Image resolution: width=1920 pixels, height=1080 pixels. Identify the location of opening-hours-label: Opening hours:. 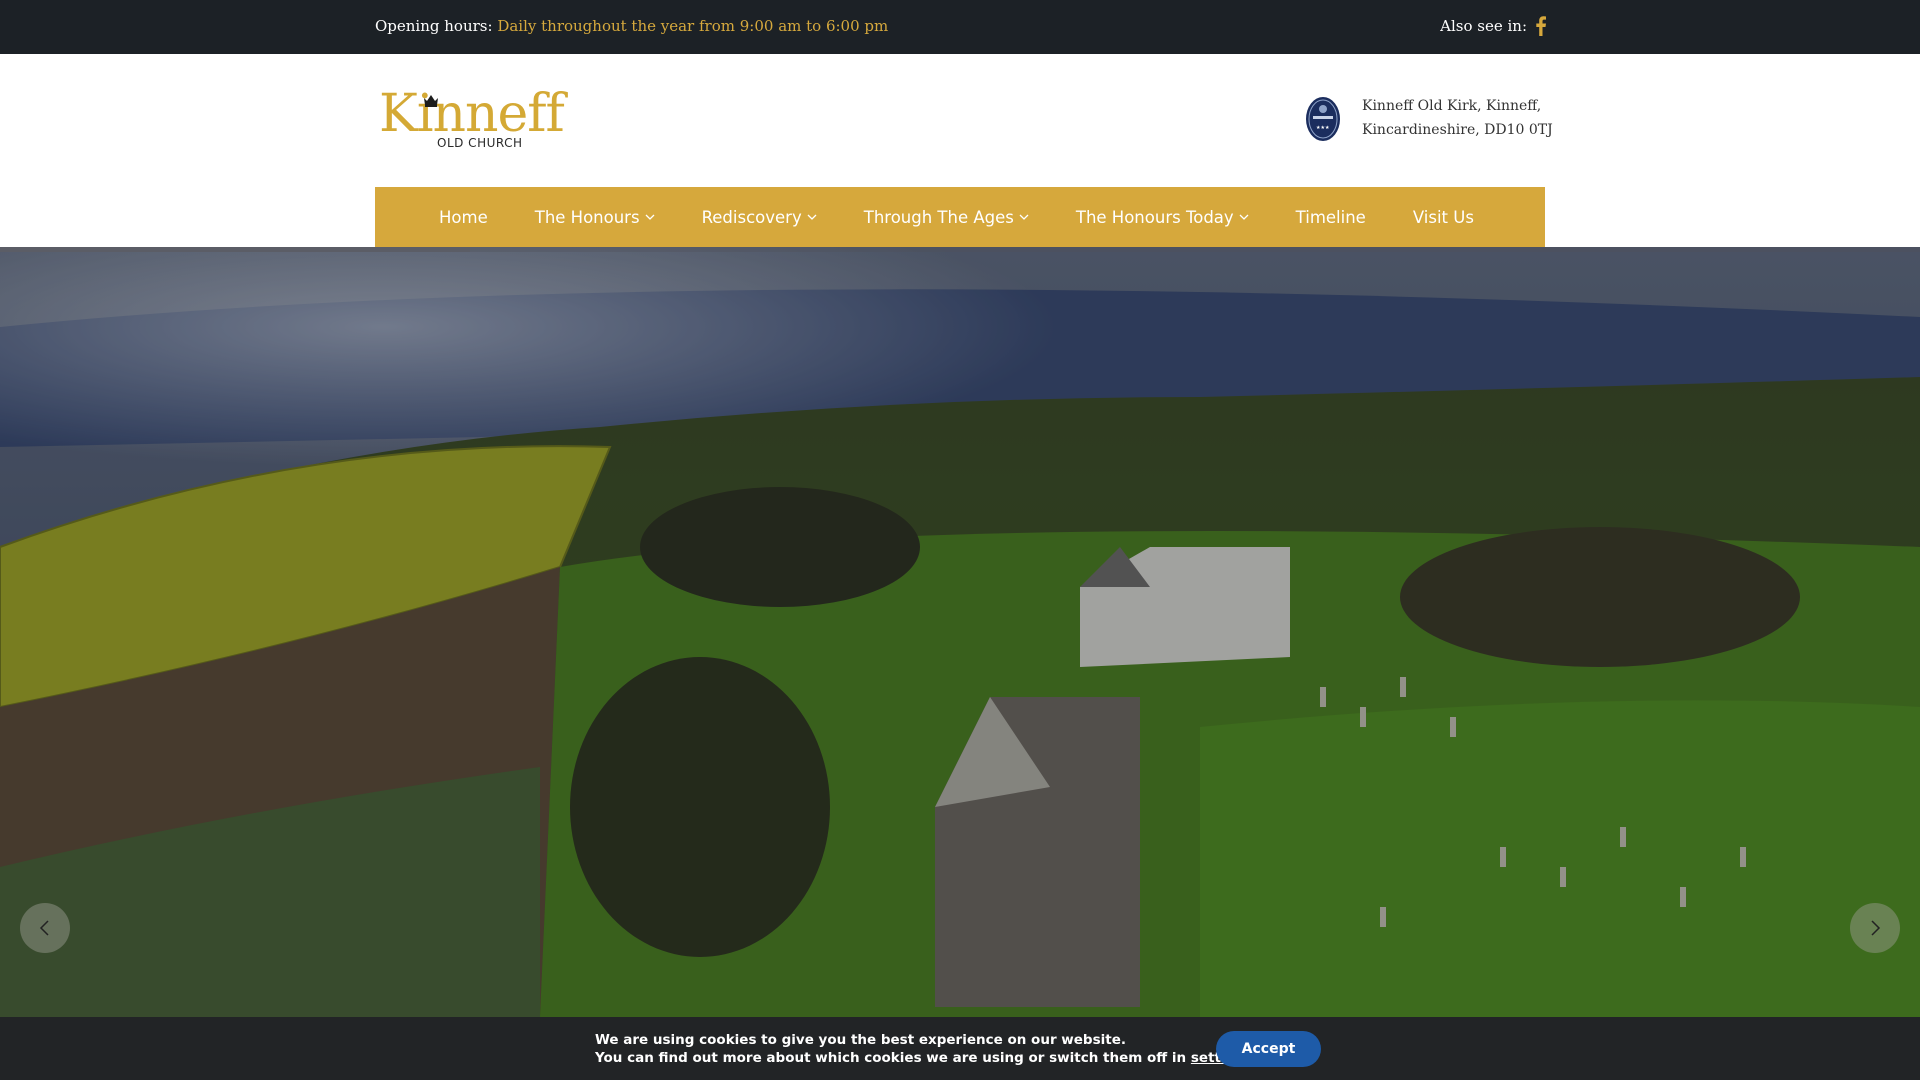
(434, 26).